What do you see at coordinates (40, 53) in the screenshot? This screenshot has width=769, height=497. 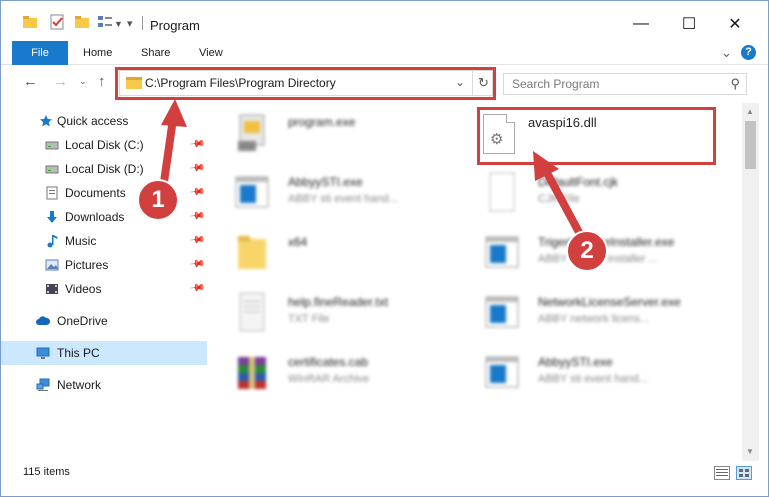 I see `tab-file: File` at bounding box center [40, 53].